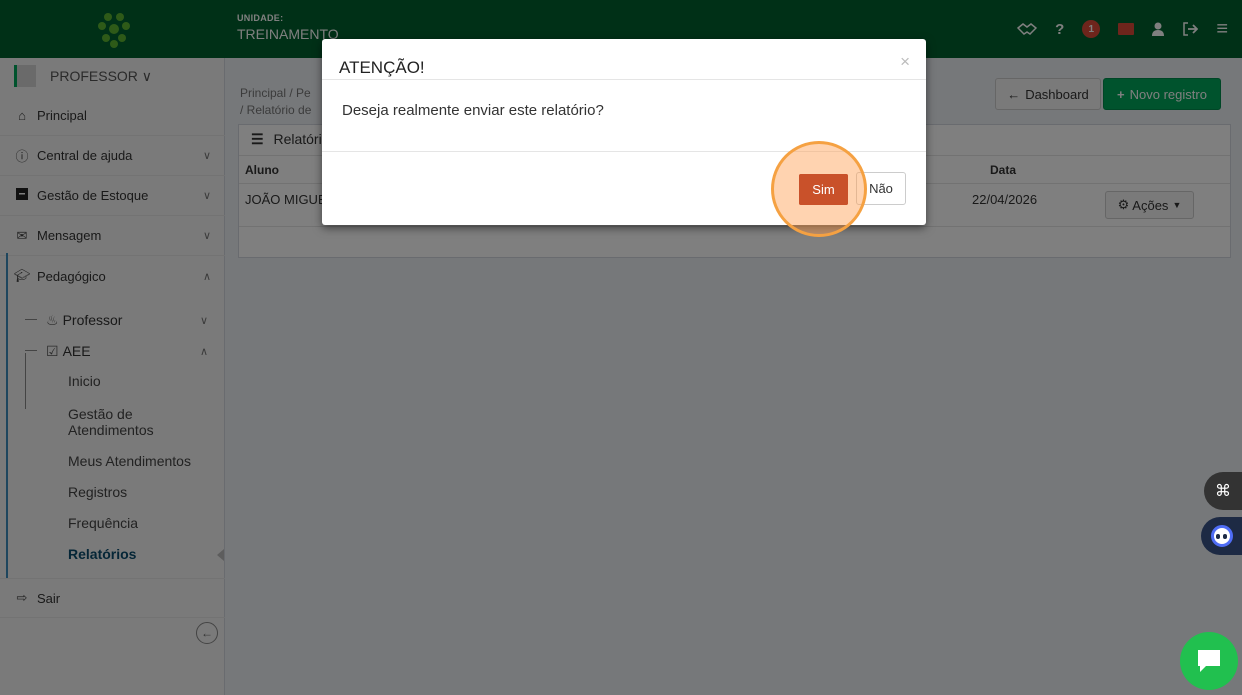 This screenshot has height=695, width=1242. I want to click on command-icon: ⌘, so click(1223, 491).